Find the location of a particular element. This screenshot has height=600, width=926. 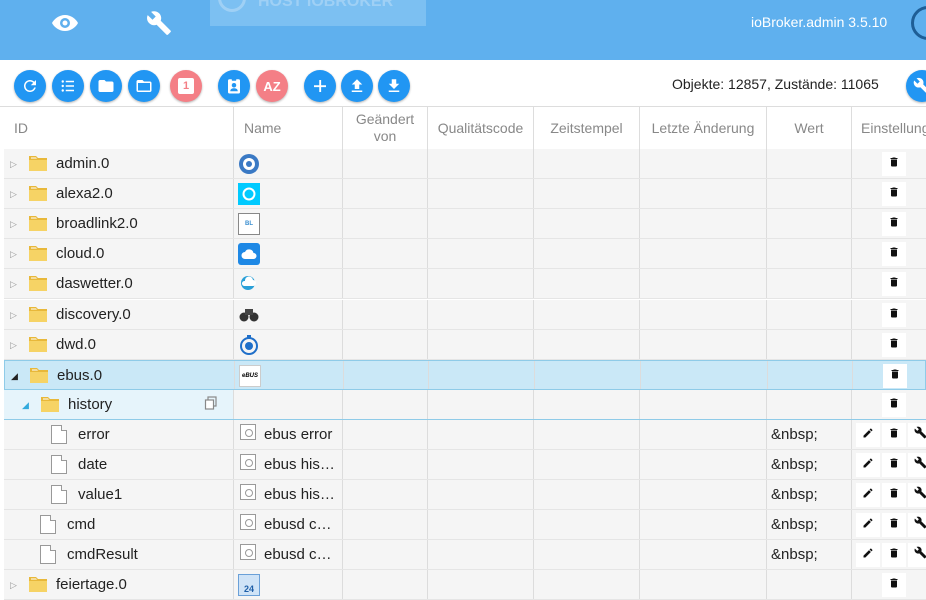

table-row: ▷ admin.0 is located at coordinates (465, 164).